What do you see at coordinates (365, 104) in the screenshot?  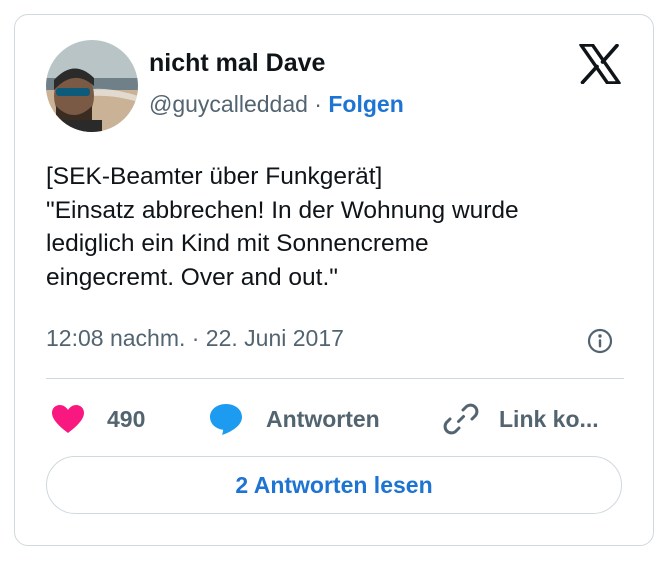 I see `follow-button: Folgen` at bounding box center [365, 104].